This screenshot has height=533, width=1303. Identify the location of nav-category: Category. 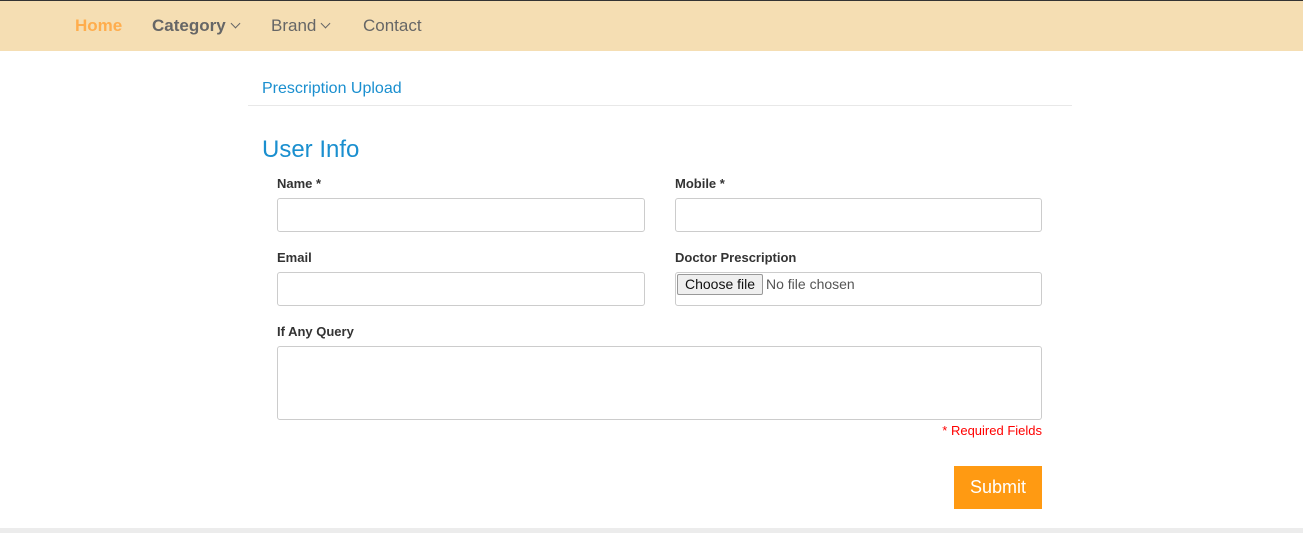
(196, 26).